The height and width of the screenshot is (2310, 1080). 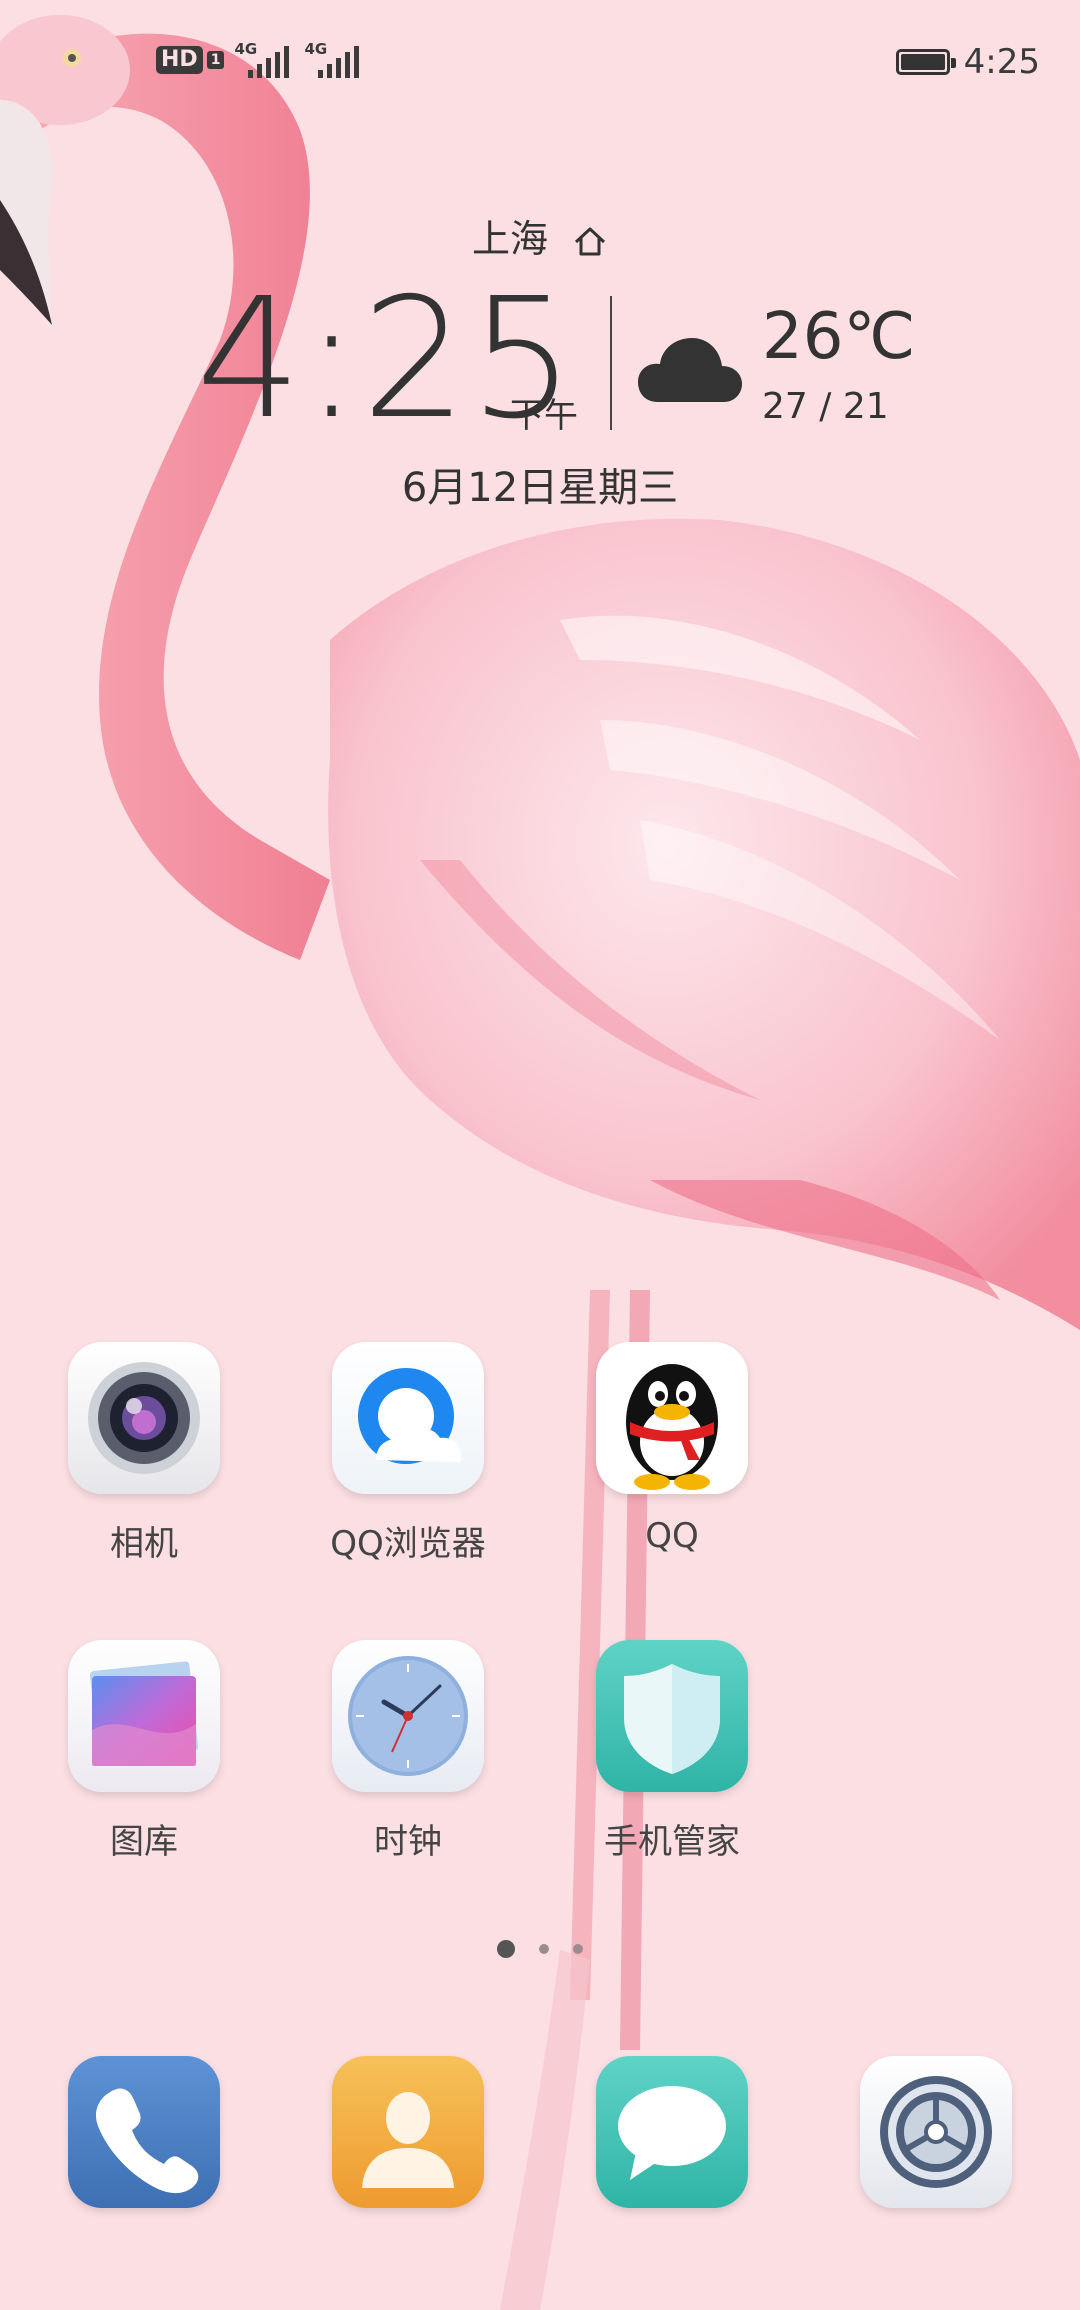 I want to click on dock-messages, so click(x=672, y=2132).